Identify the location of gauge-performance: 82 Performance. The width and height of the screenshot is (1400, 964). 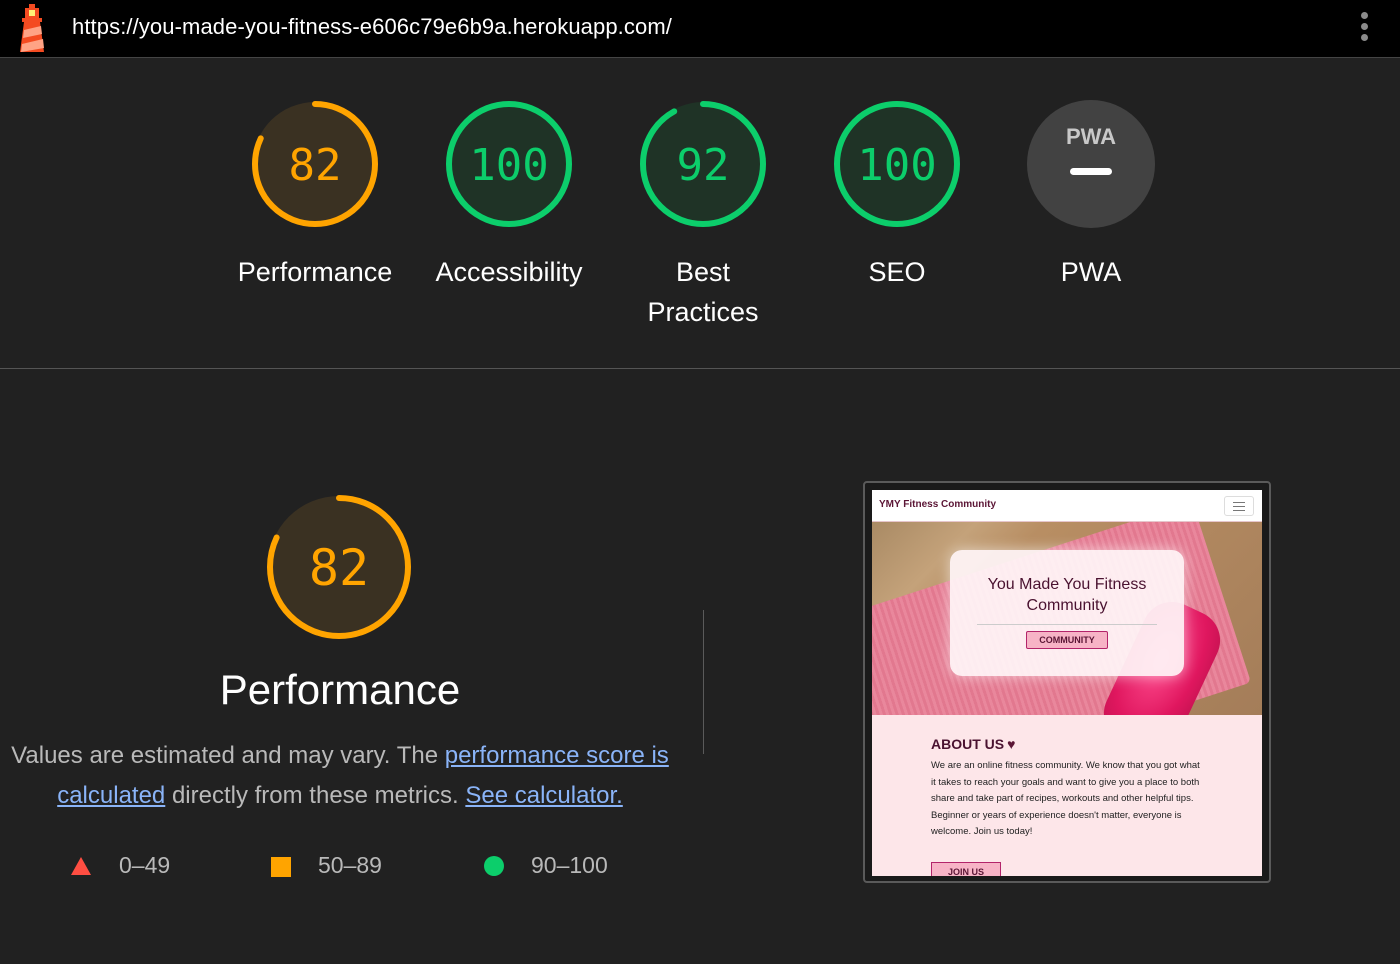
(315, 195).